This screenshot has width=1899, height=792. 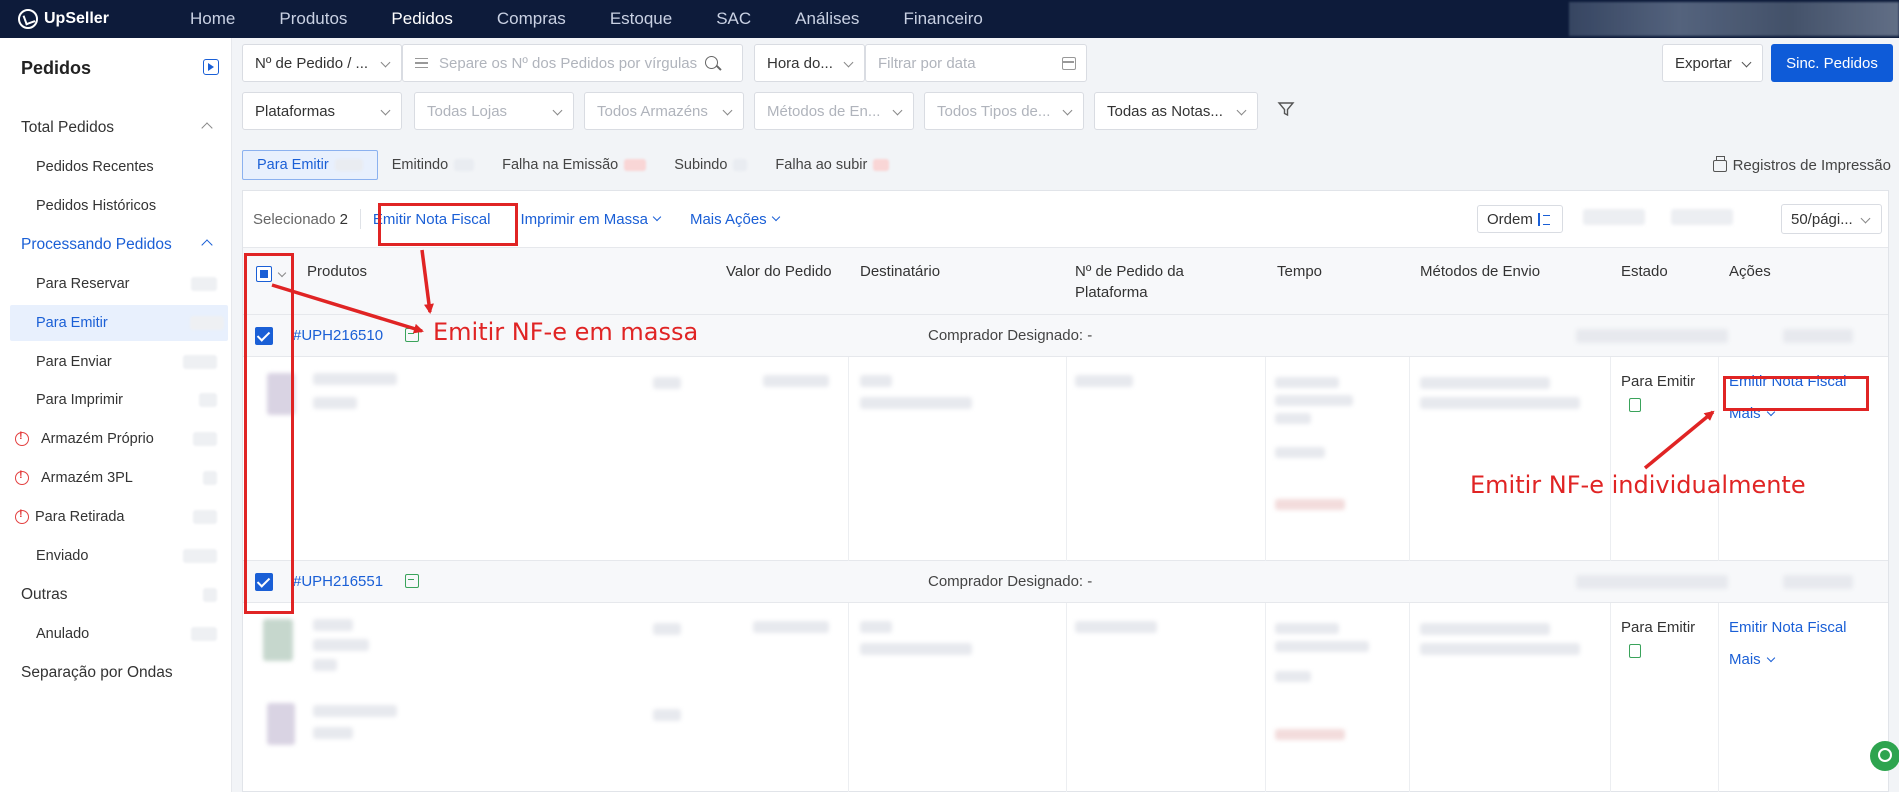 I want to click on filter-icon, so click(x=1286, y=109).